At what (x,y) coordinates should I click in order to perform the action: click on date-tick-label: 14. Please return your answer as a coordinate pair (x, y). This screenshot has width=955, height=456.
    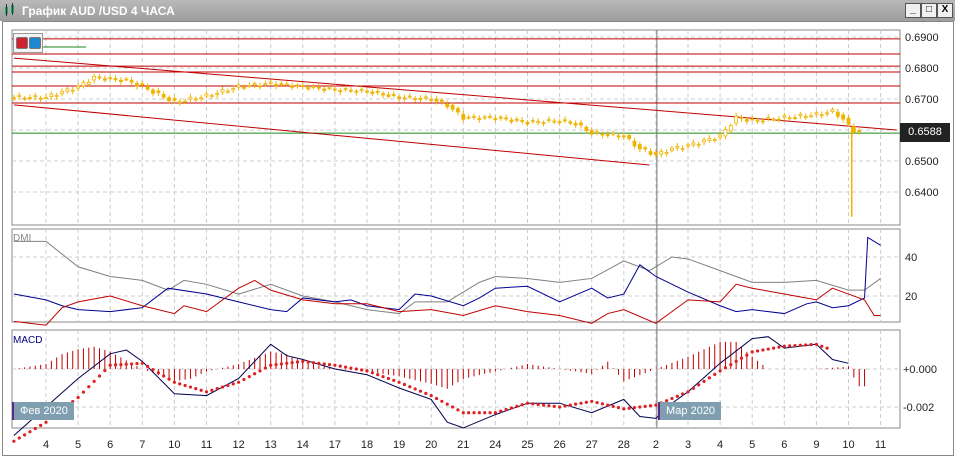
    Looking at the image, I should click on (303, 445).